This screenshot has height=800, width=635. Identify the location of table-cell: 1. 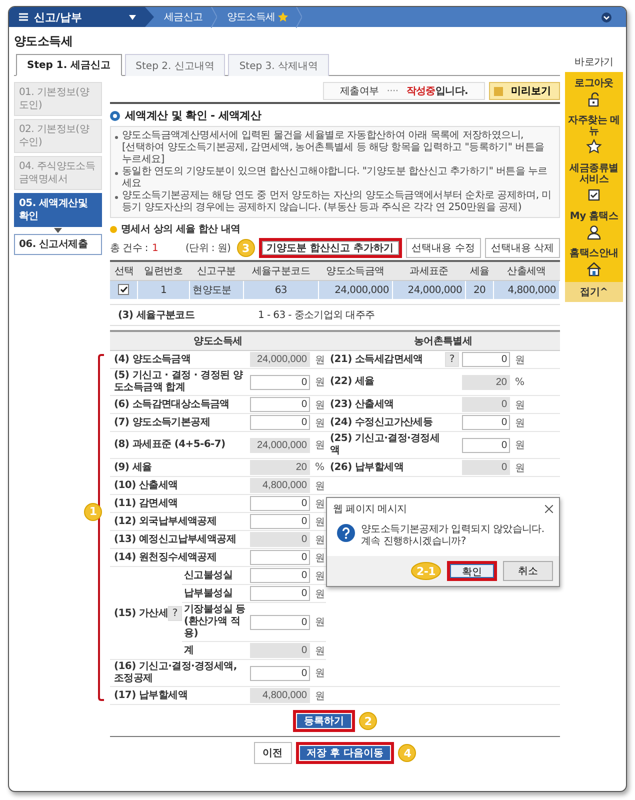
(164, 289).